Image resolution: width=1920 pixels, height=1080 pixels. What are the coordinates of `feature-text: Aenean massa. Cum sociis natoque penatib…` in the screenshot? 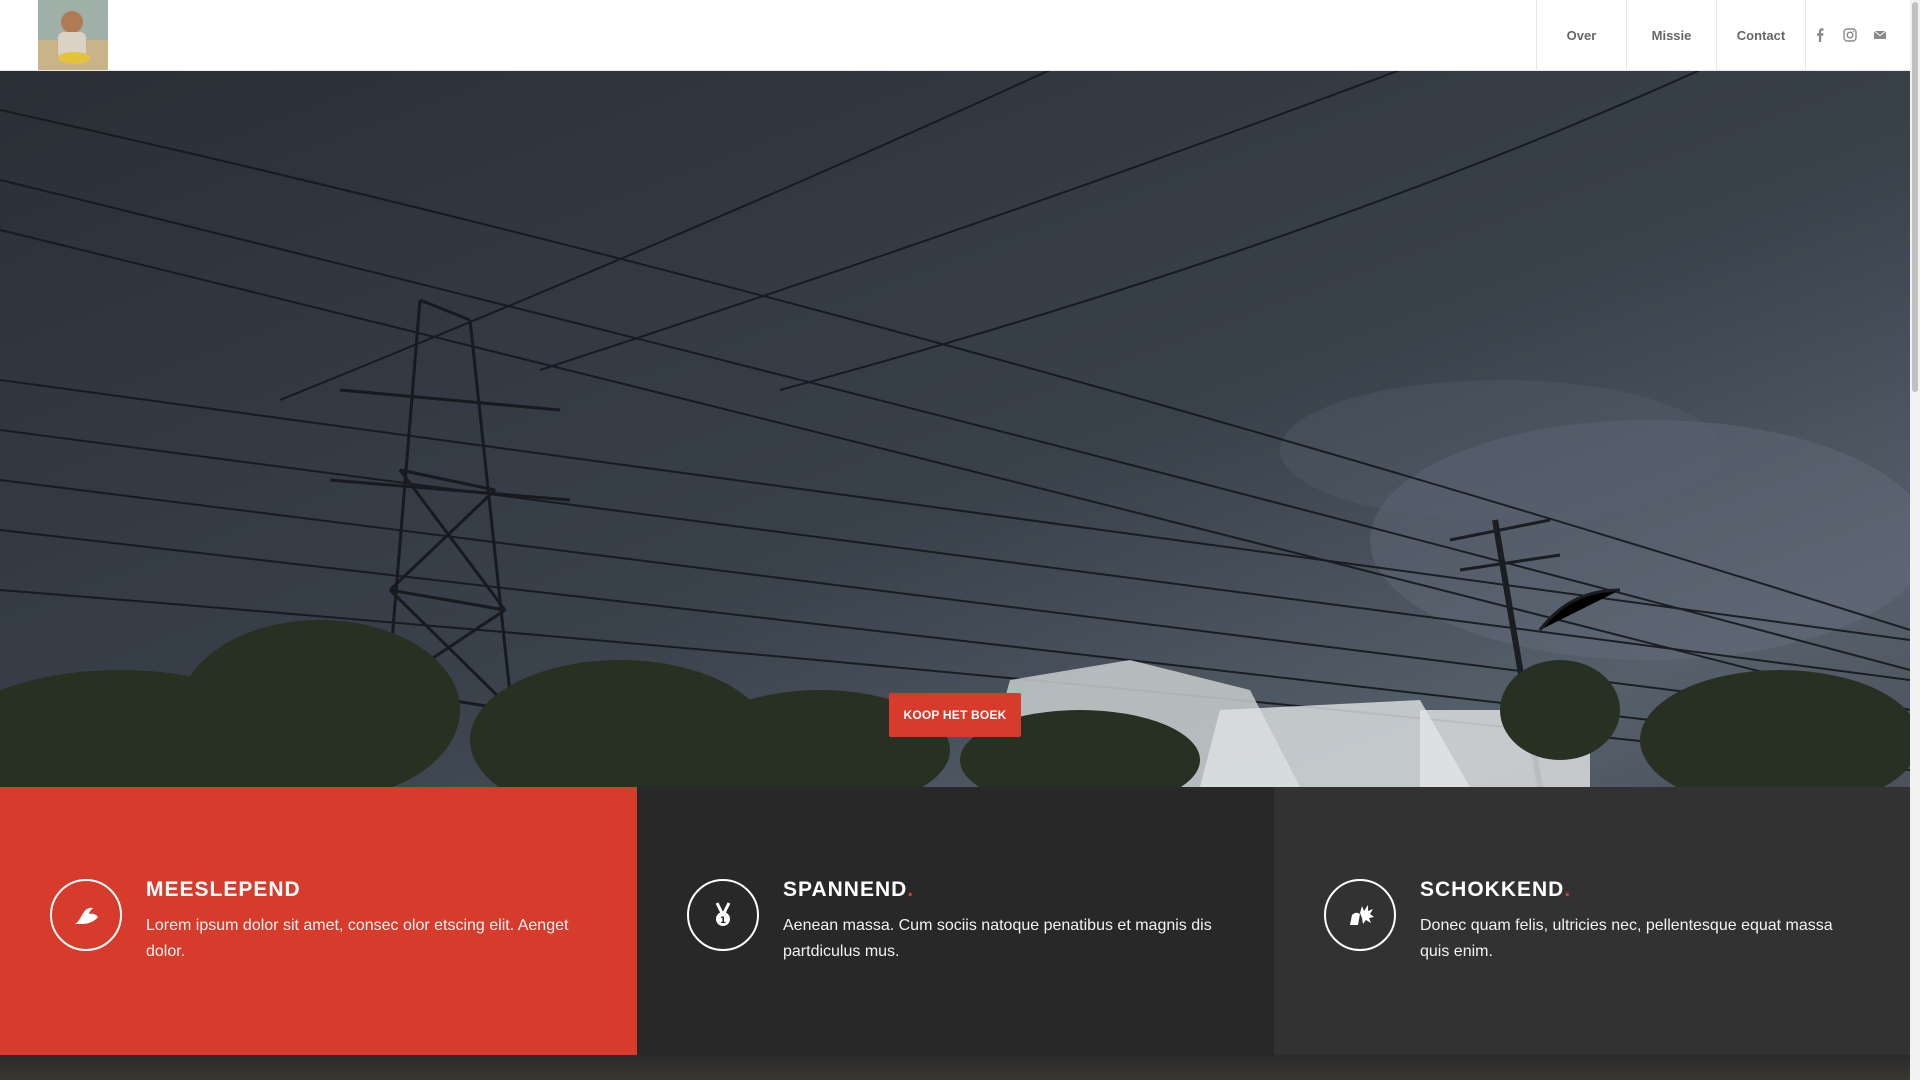 It's located at (997, 938).